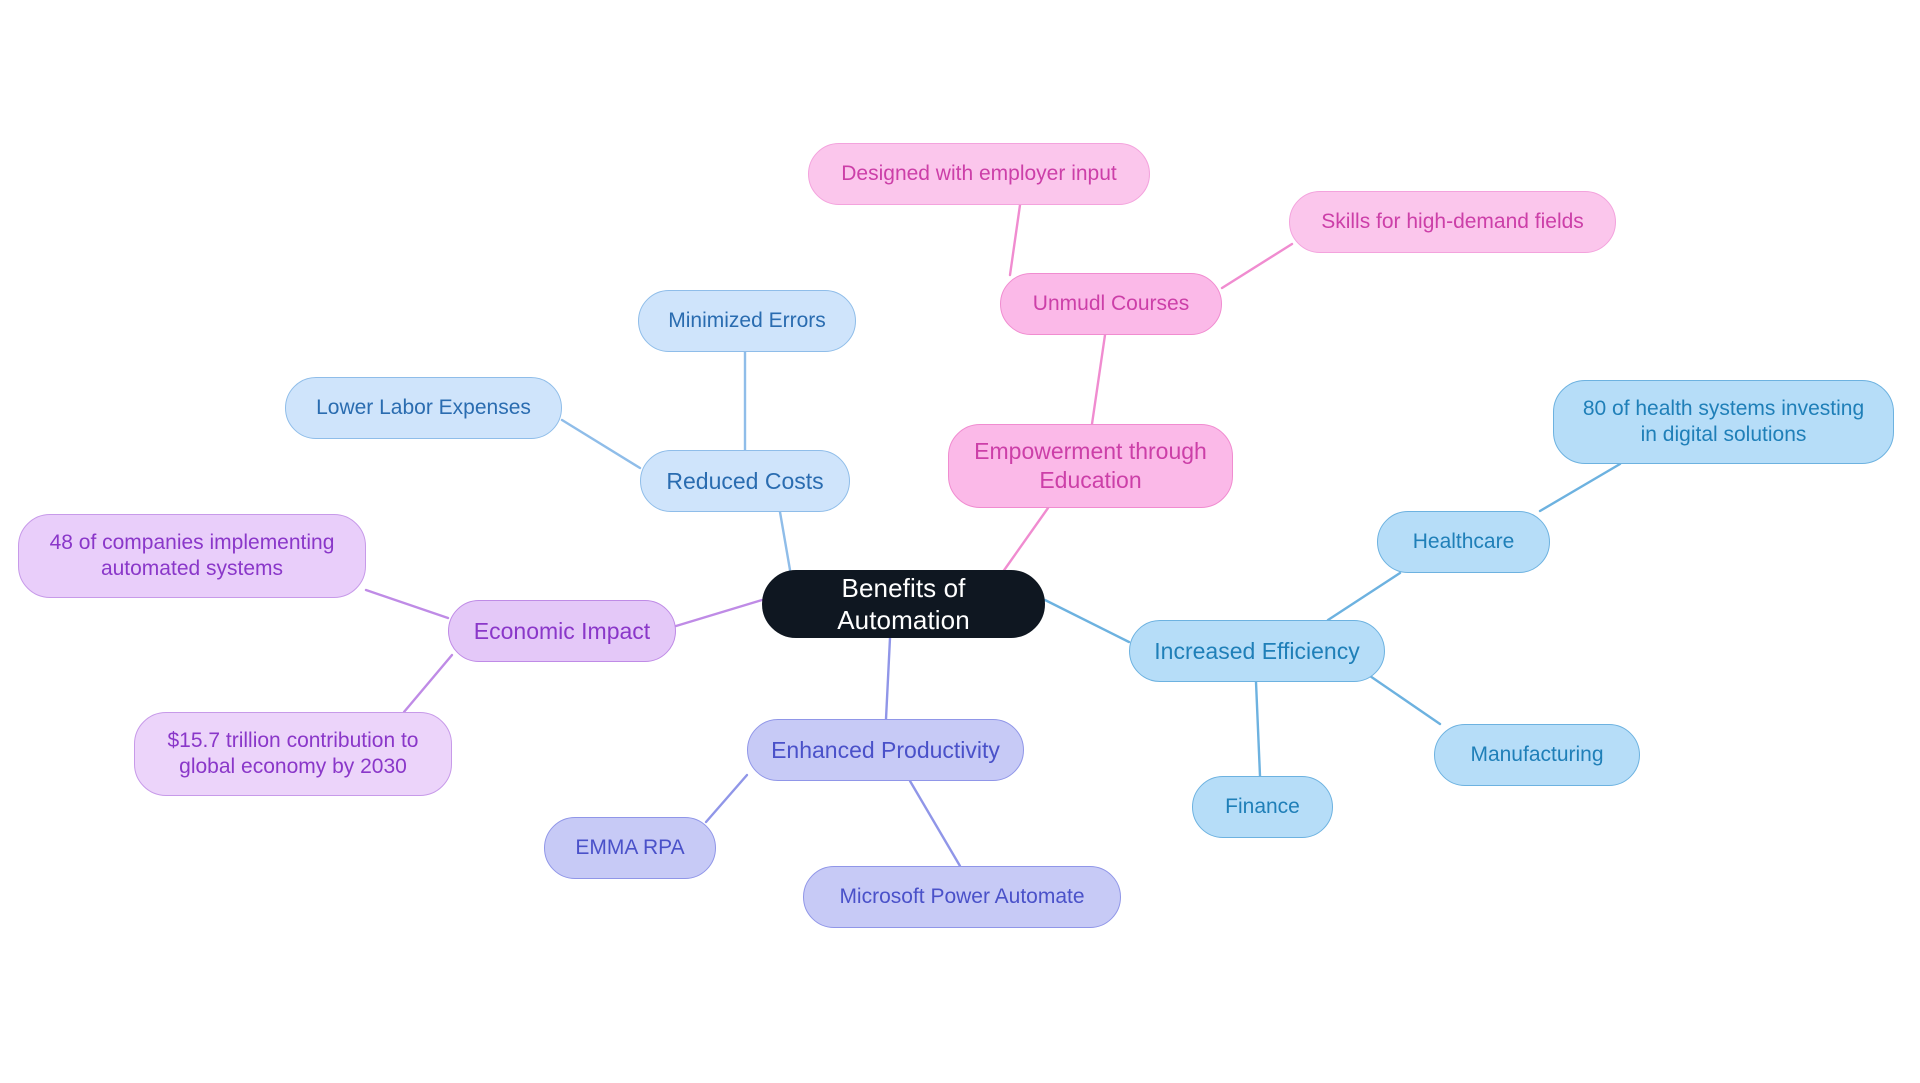 This screenshot has height=1083, width=1920. I want to click on node-finance: Finance, so click(1262, 807).